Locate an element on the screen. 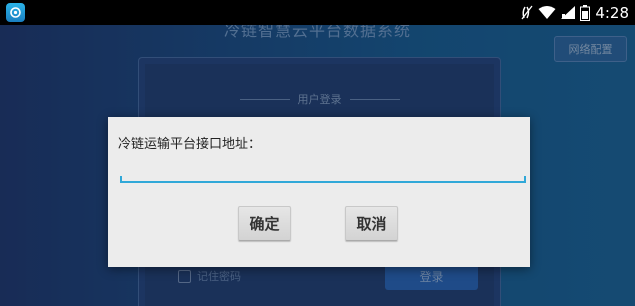  status-time: 4:28 is located at coordinates (612, 12).